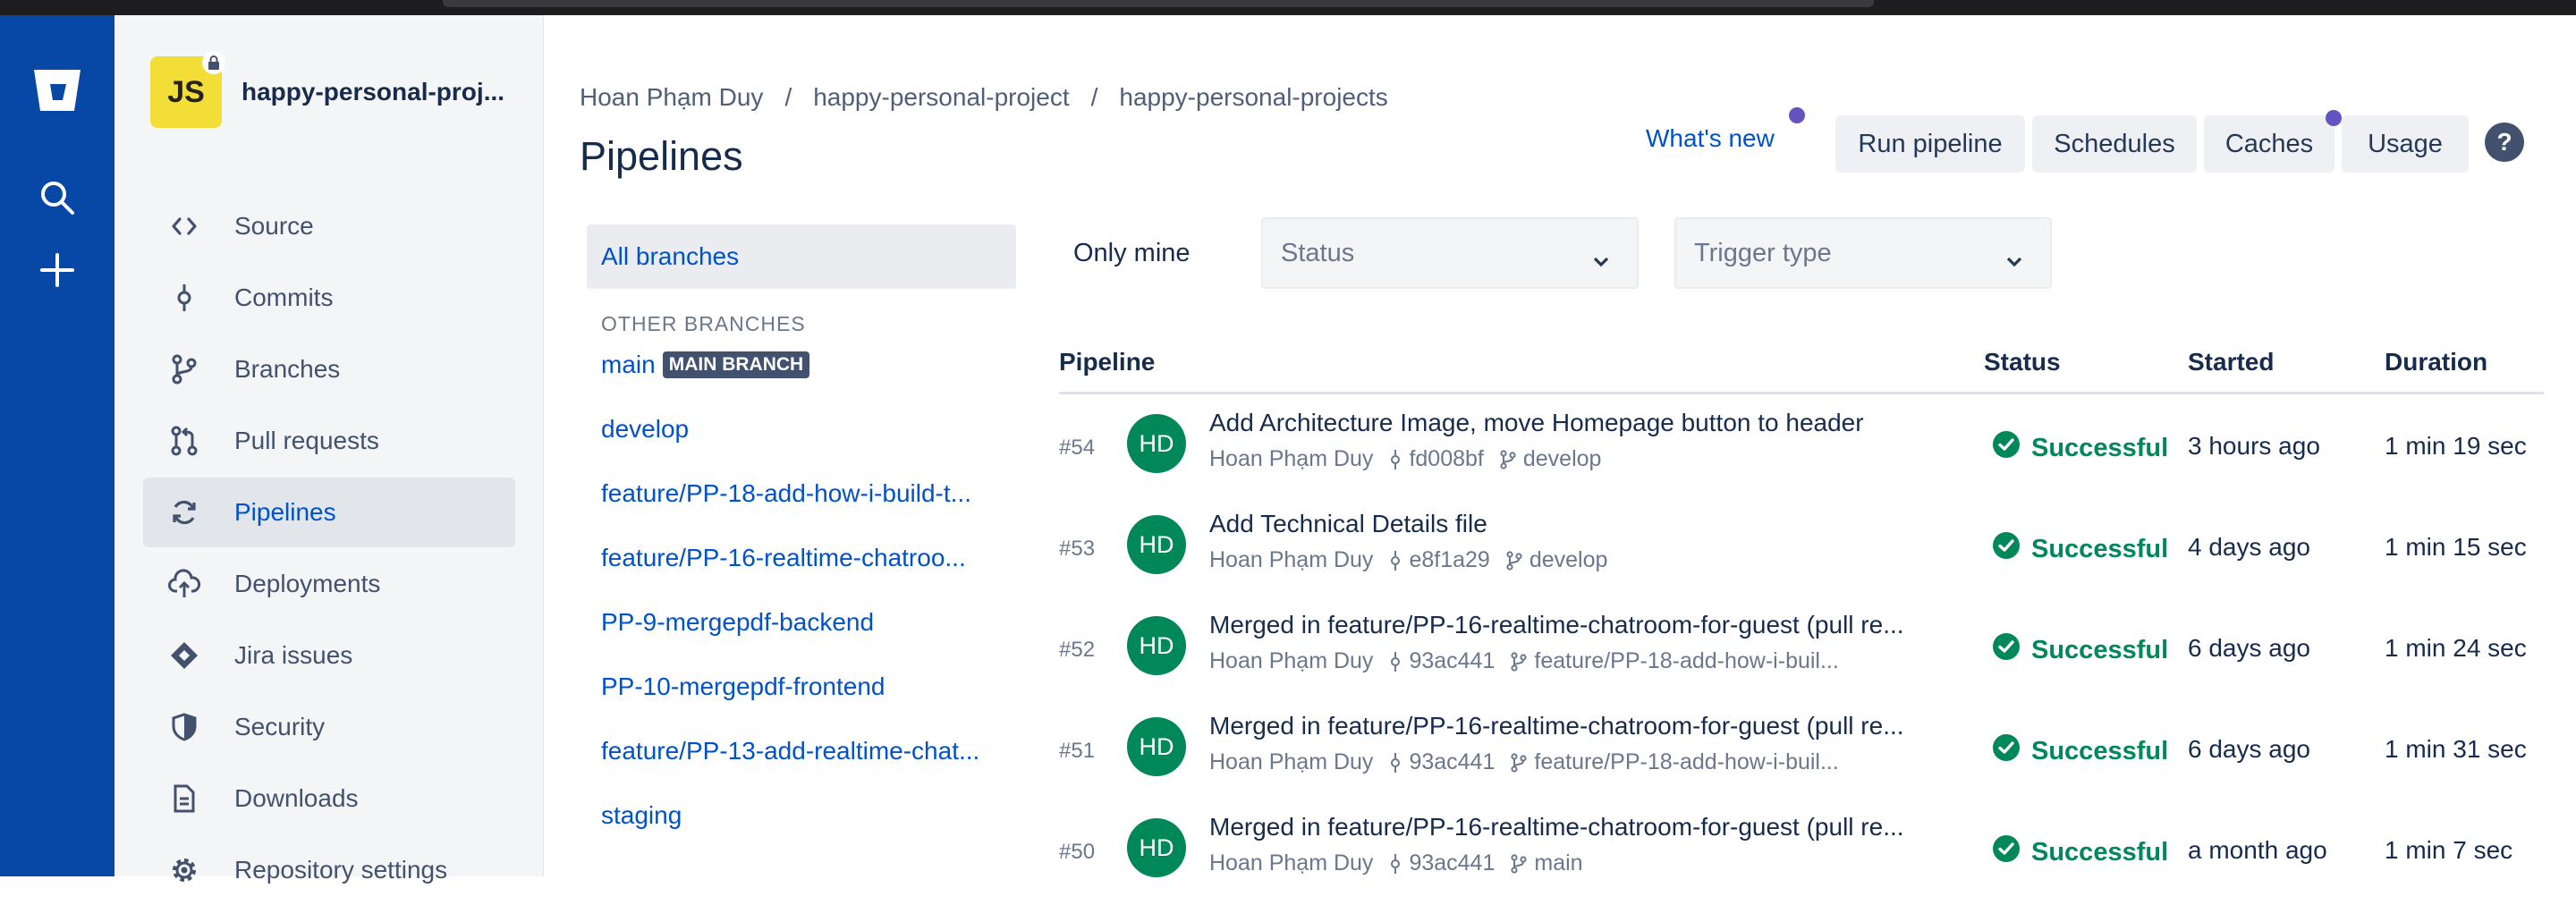  I want to click on usage-button: Usage, so click(2405, 144).